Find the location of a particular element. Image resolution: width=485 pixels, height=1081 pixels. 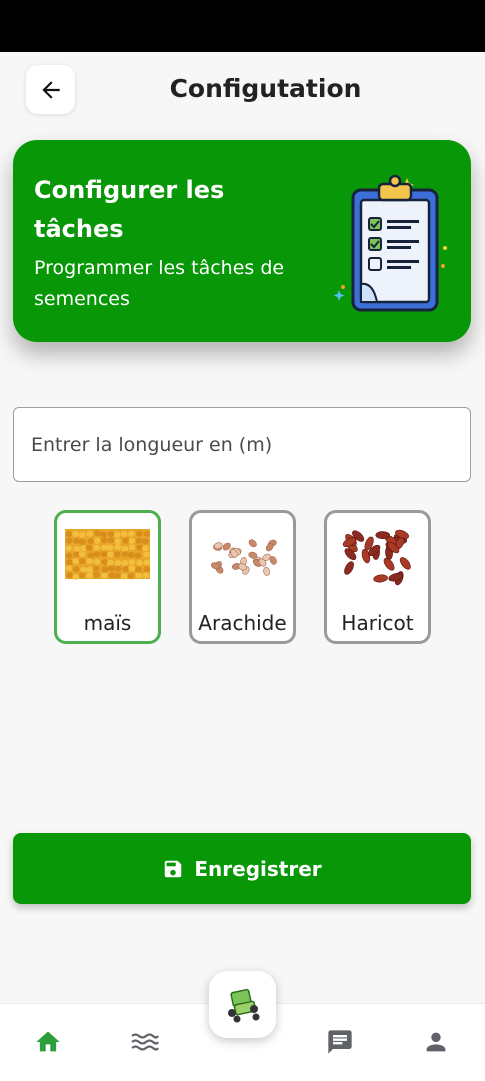

chat-icon is located at coordinates (340, 1042).